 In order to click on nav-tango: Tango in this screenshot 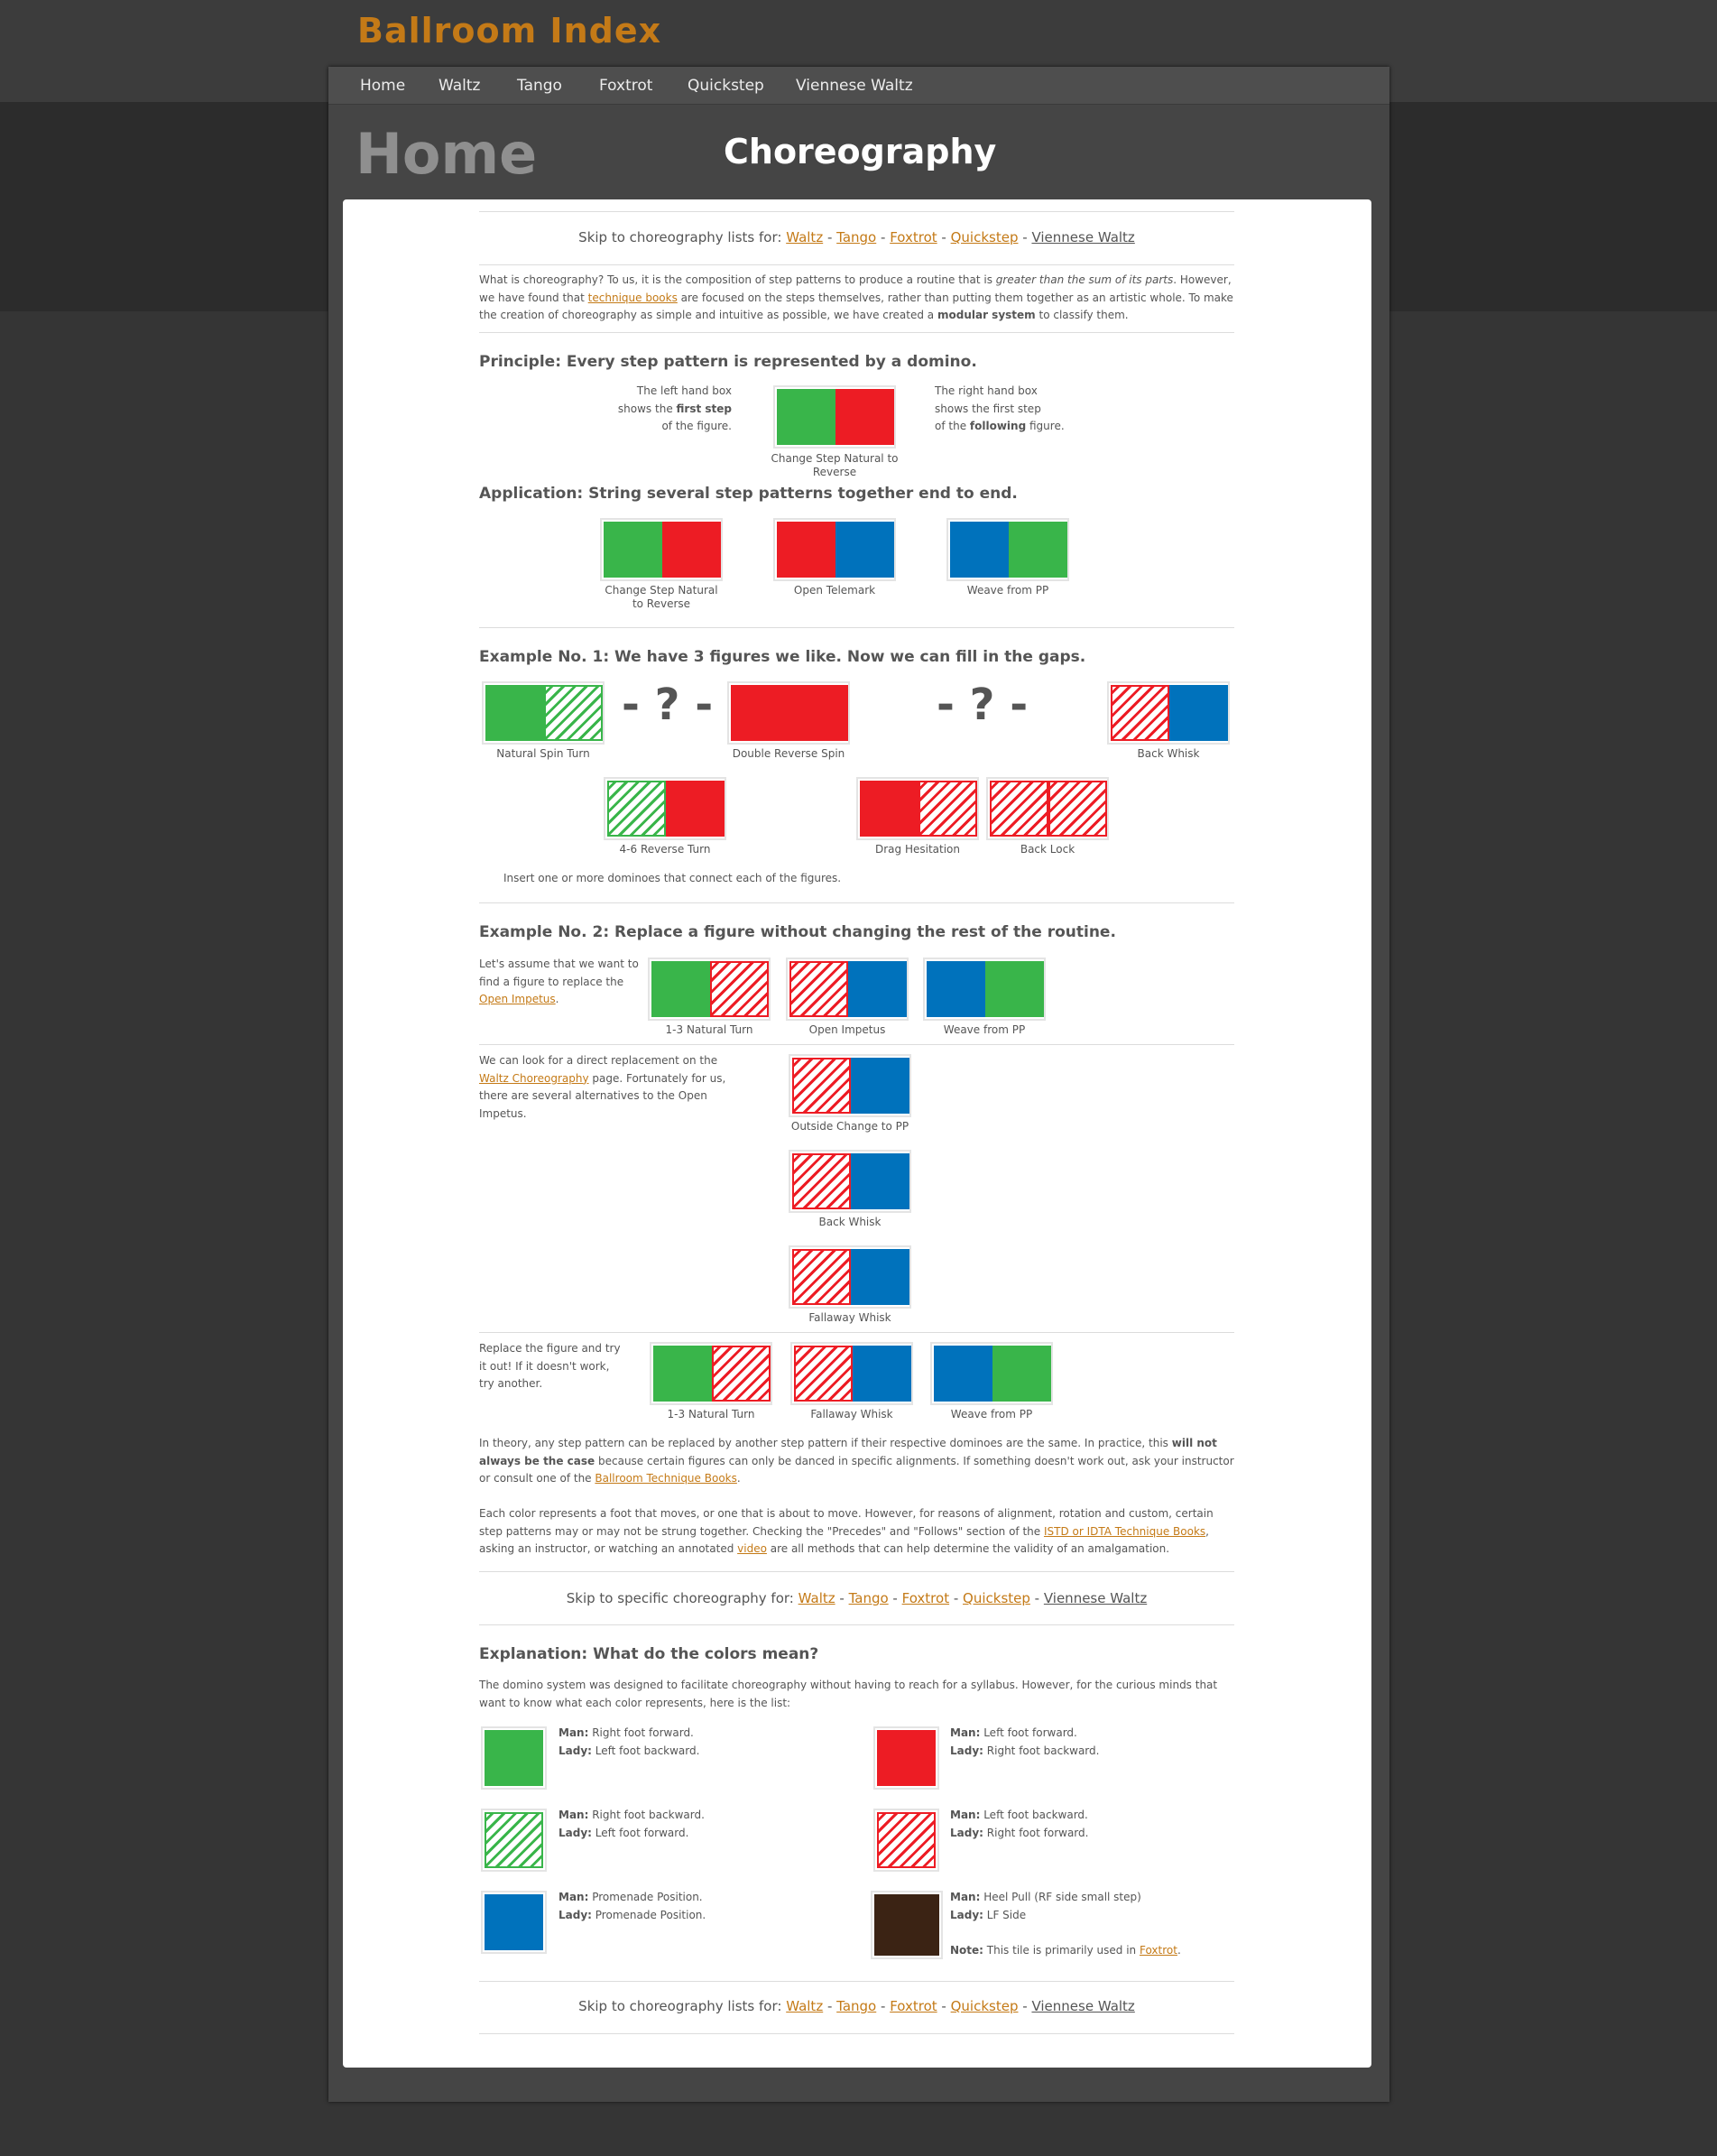, I will do `click(539, 86)`.